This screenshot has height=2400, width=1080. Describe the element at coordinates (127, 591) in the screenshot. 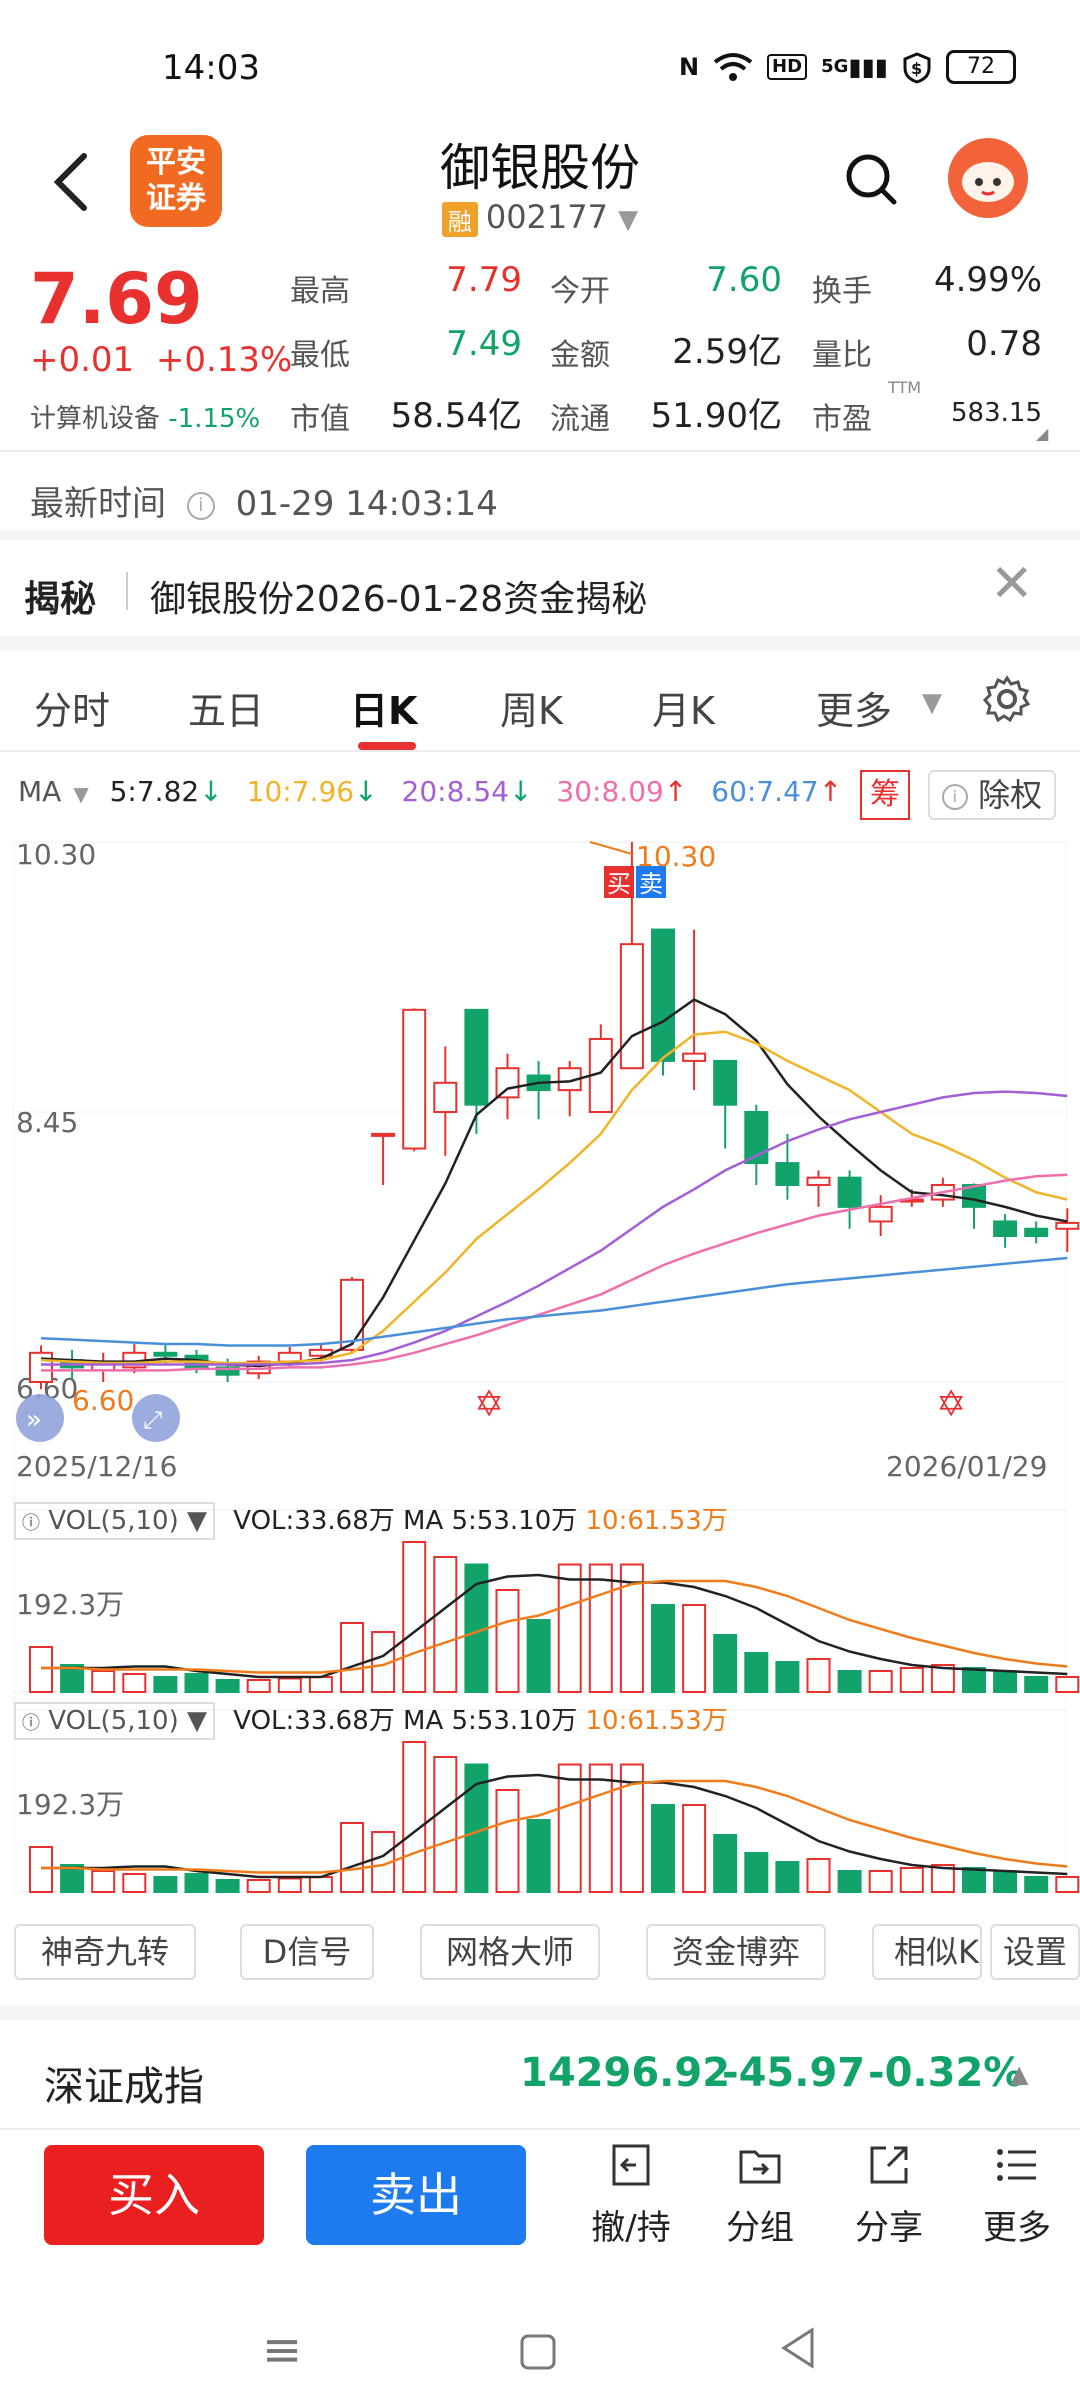

I see `reveal-divider` at that location.